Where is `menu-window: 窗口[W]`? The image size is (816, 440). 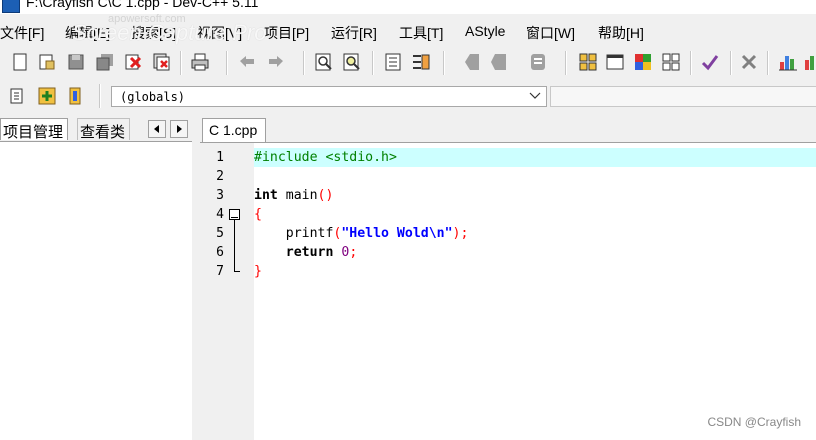 menu-window: 窗口[W] is located at coordinates (550, 33).